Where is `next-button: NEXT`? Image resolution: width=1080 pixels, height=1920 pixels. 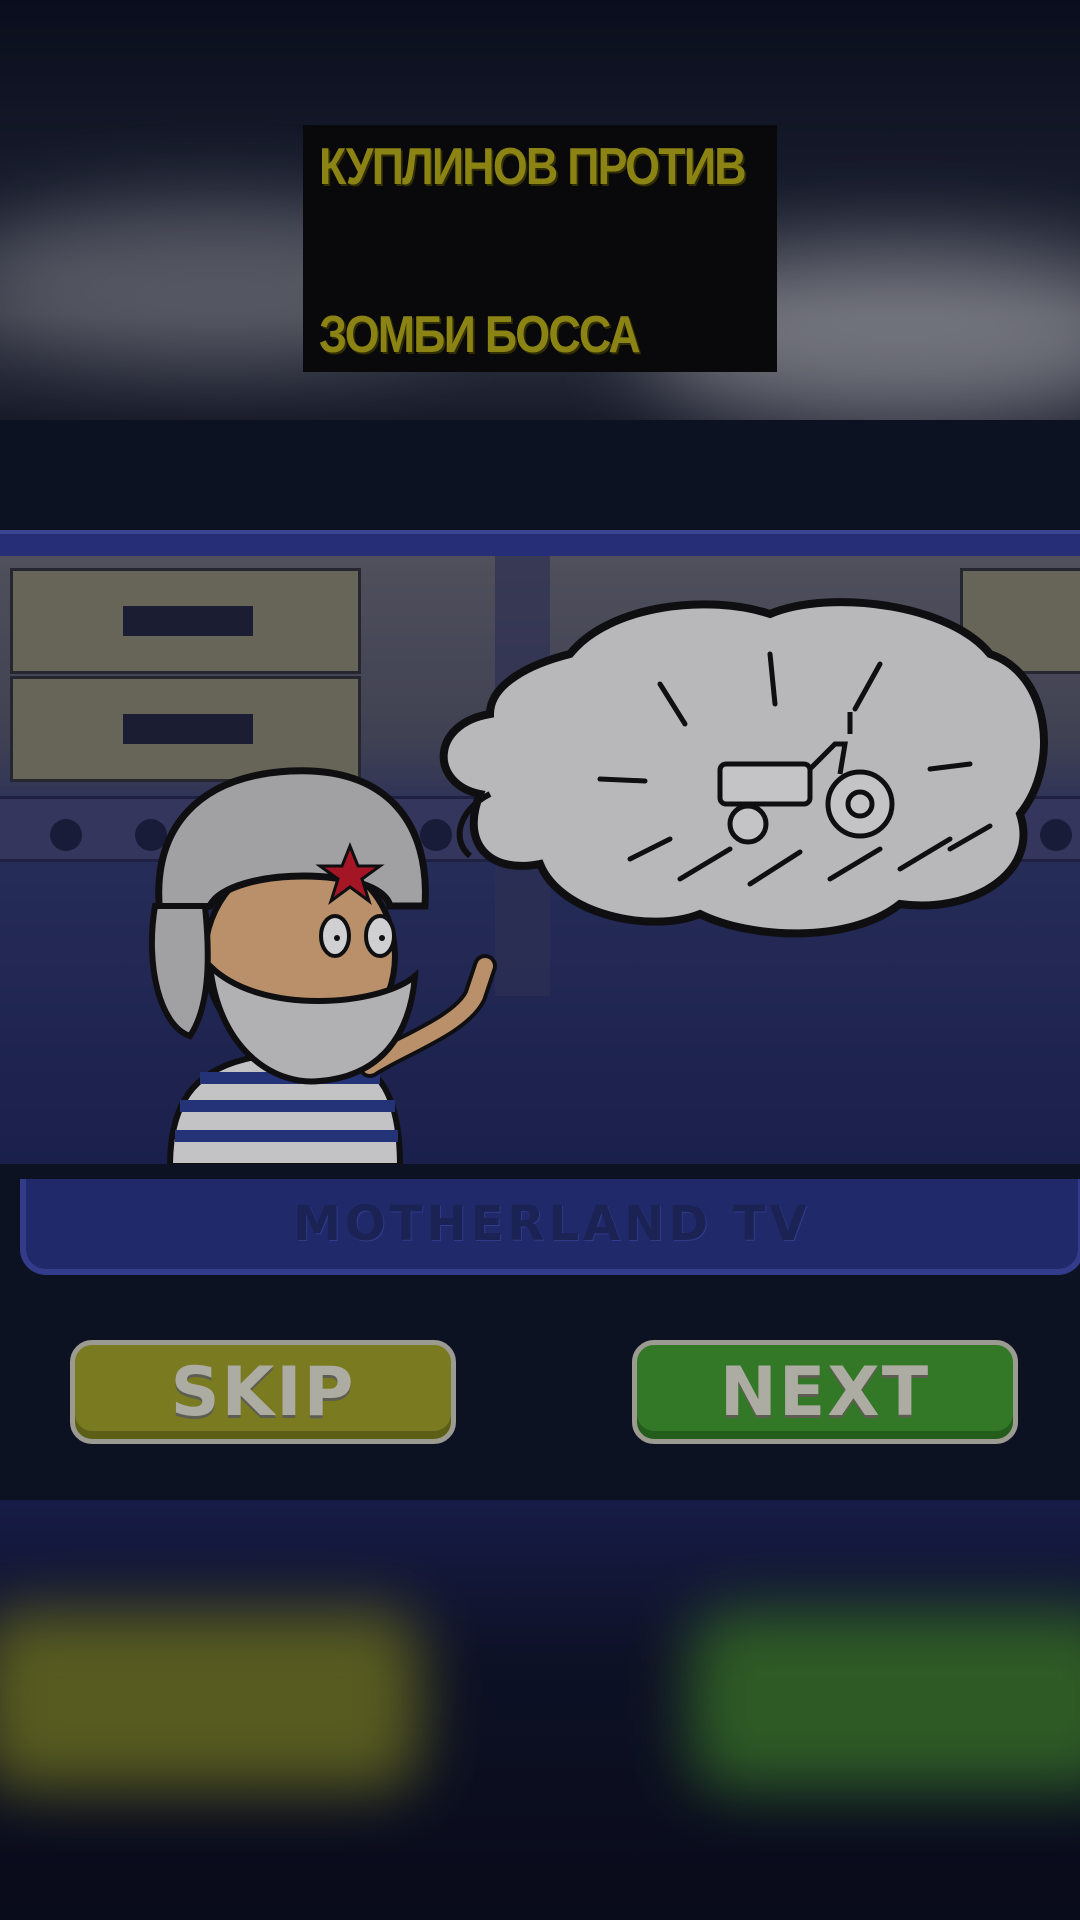
next-button: NEXT is located at coordinates (825, 1392).